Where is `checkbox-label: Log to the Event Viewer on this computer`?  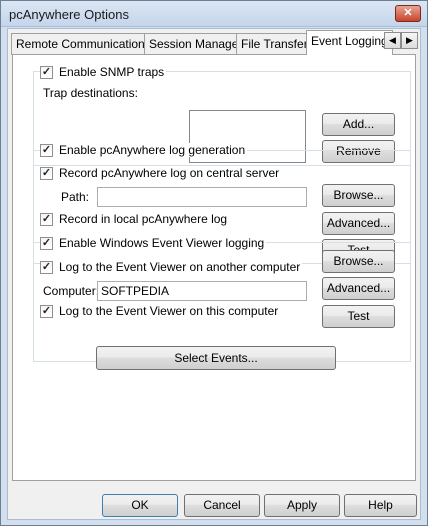 checkbox-label: Log to the Event Viewer on this computer is located at coordinates (169, 311).